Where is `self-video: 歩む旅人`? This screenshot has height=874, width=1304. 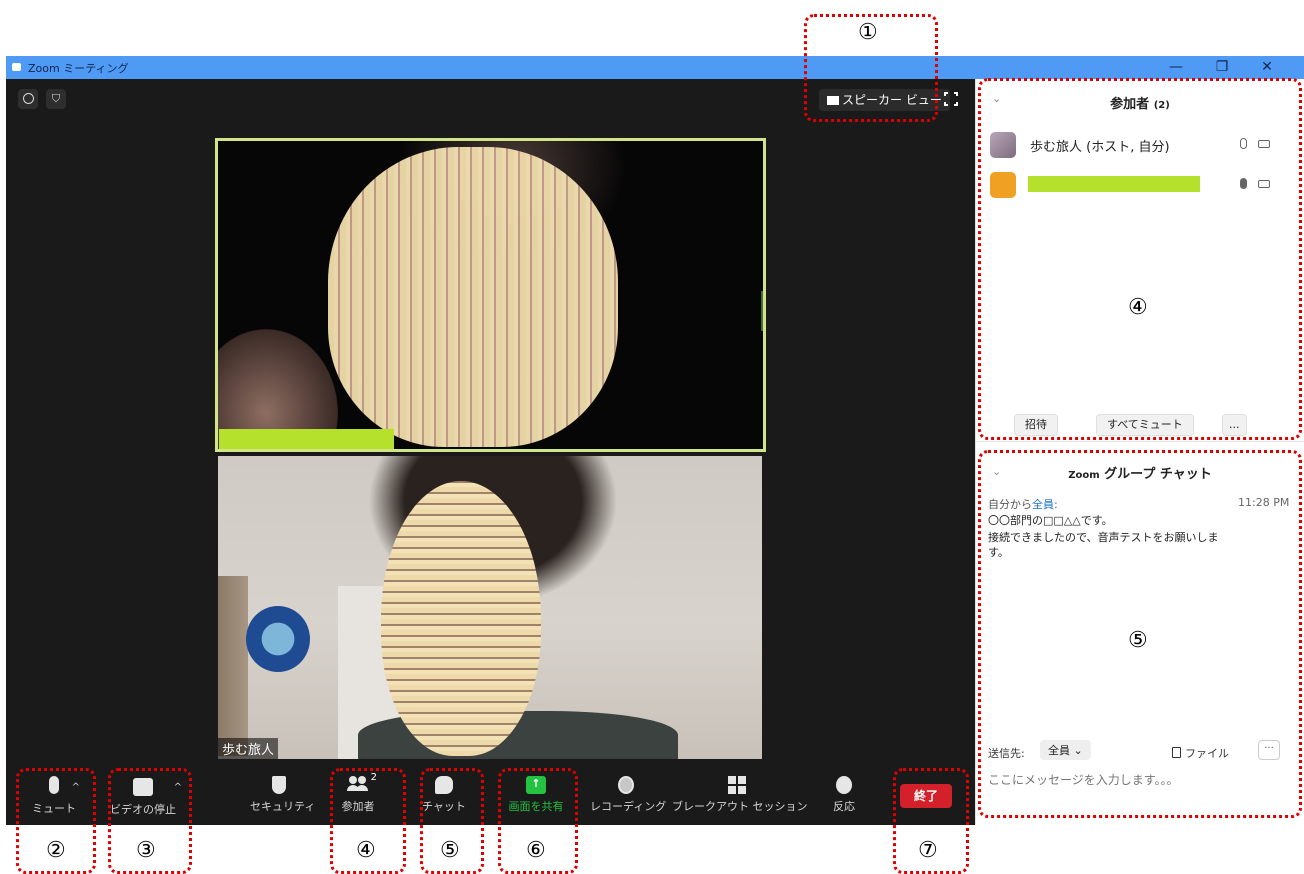 self-video: 歩む旅人 is located at coordinates (490, 607).